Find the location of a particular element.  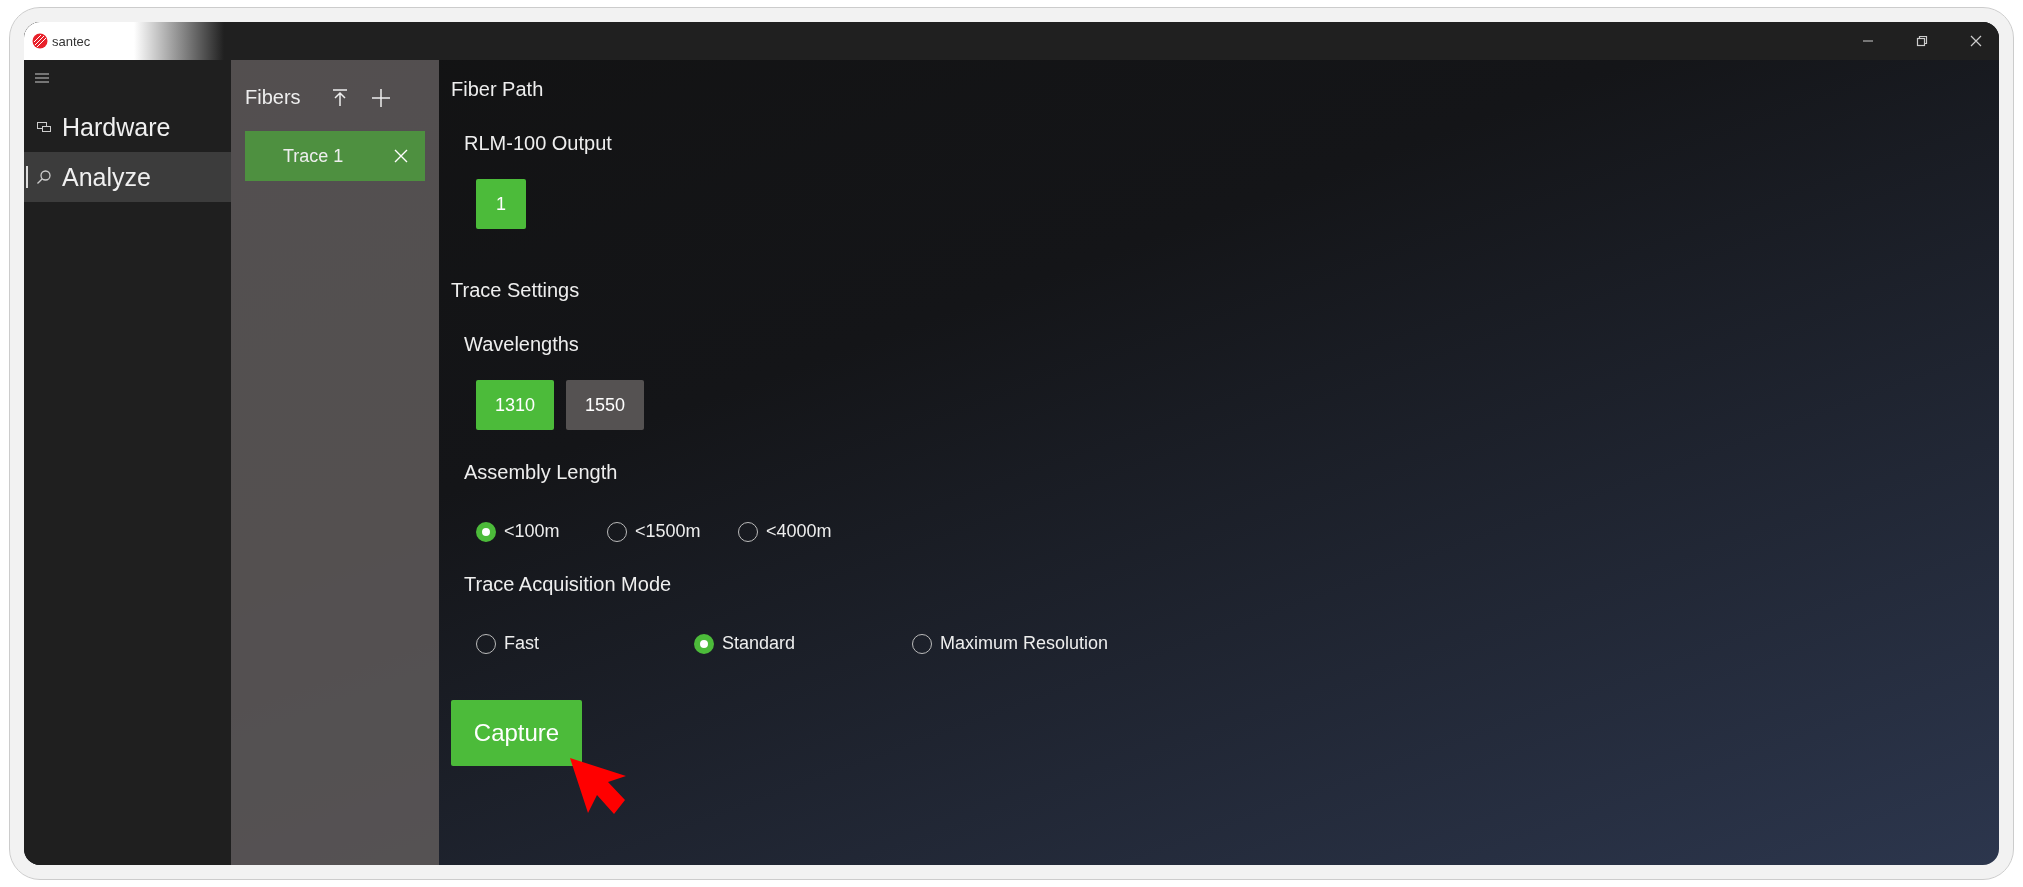

output-toggle: 1 is located at coordinates (501, 204).